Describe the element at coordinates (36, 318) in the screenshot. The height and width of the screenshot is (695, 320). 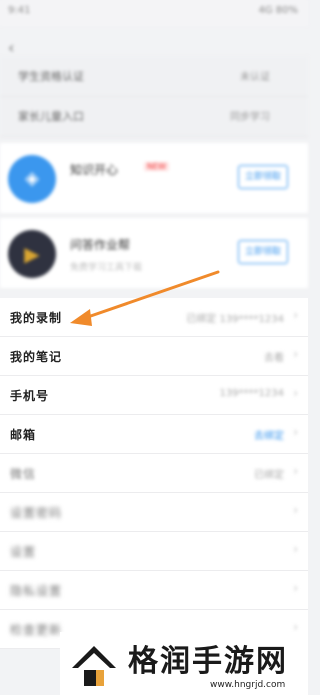
I see `list-item-label: 我的录制` at that location.